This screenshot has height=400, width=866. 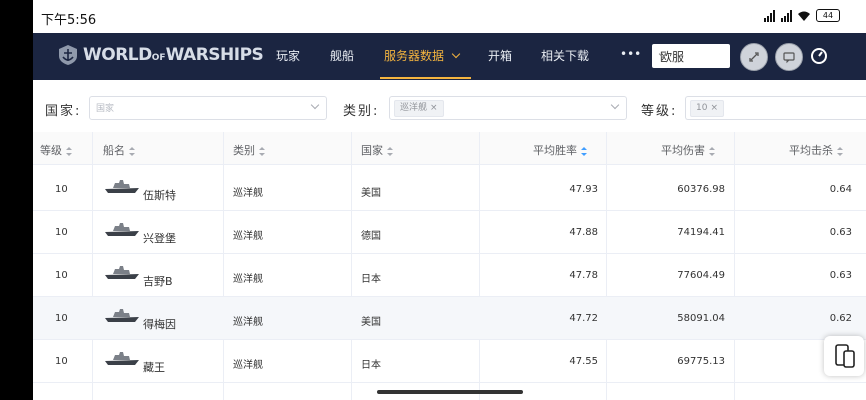 I want to click on link-button, so click(x=754, y=57).